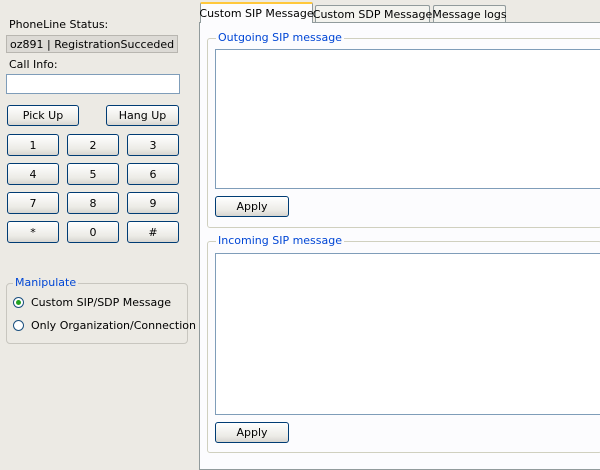 The image size is (600, 470). Describe the element at coordinates (33, 64) in the screenshot. I see `call-info-label: Call Info:` at that location.